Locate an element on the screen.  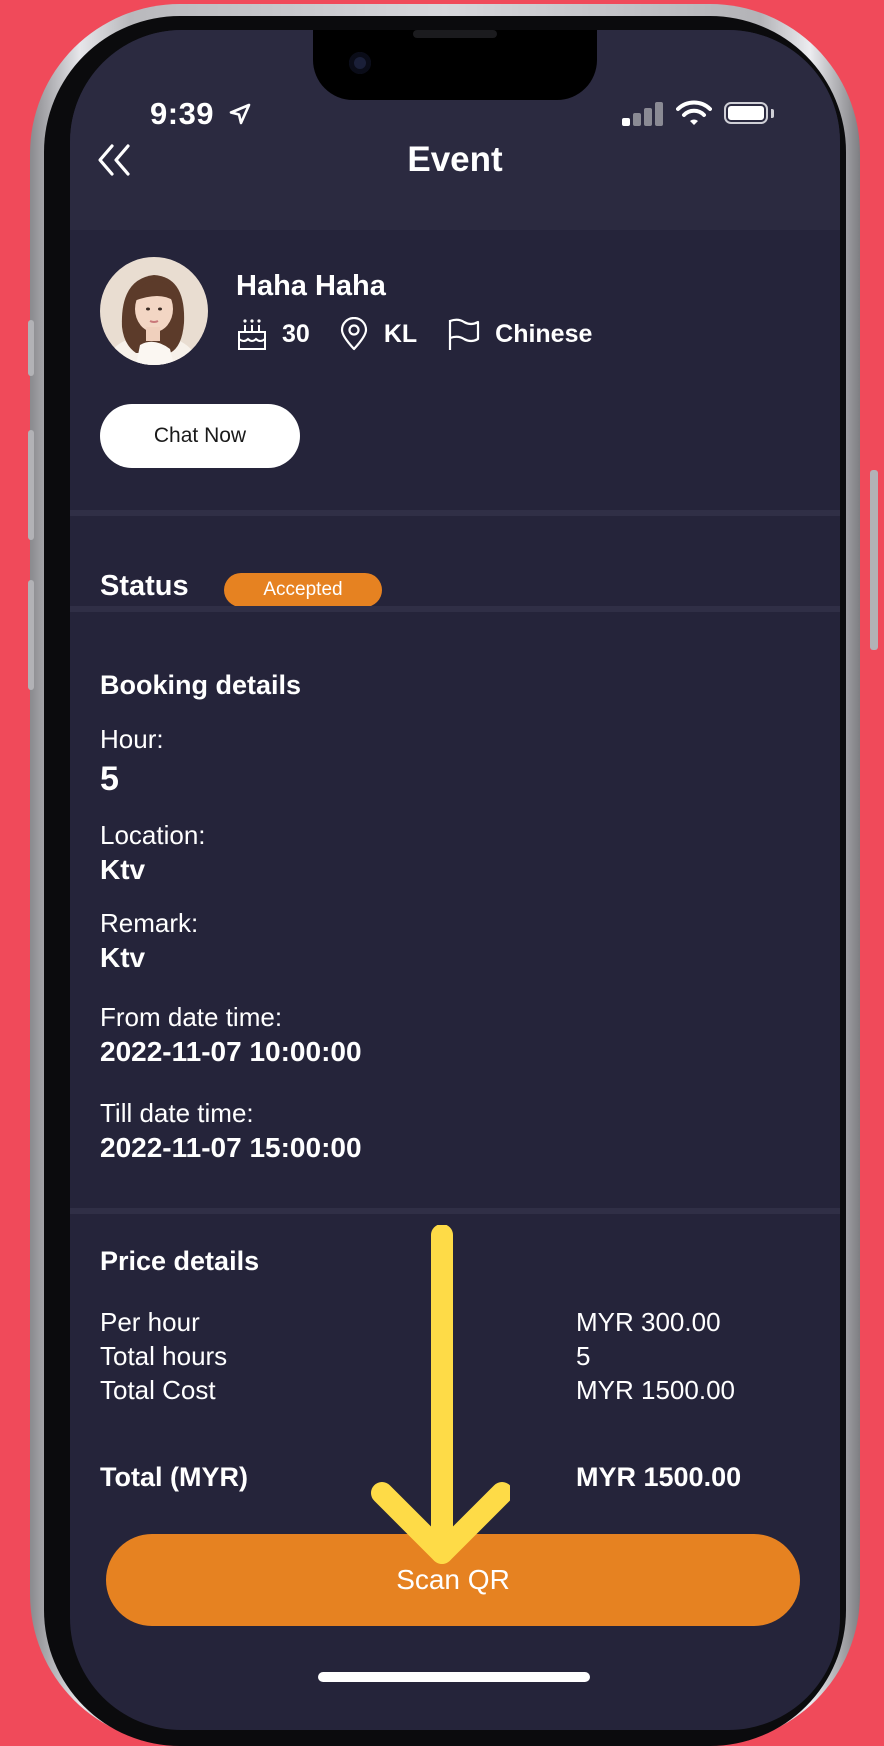
status-badge: Accepted is located at coordinates (303, 590).